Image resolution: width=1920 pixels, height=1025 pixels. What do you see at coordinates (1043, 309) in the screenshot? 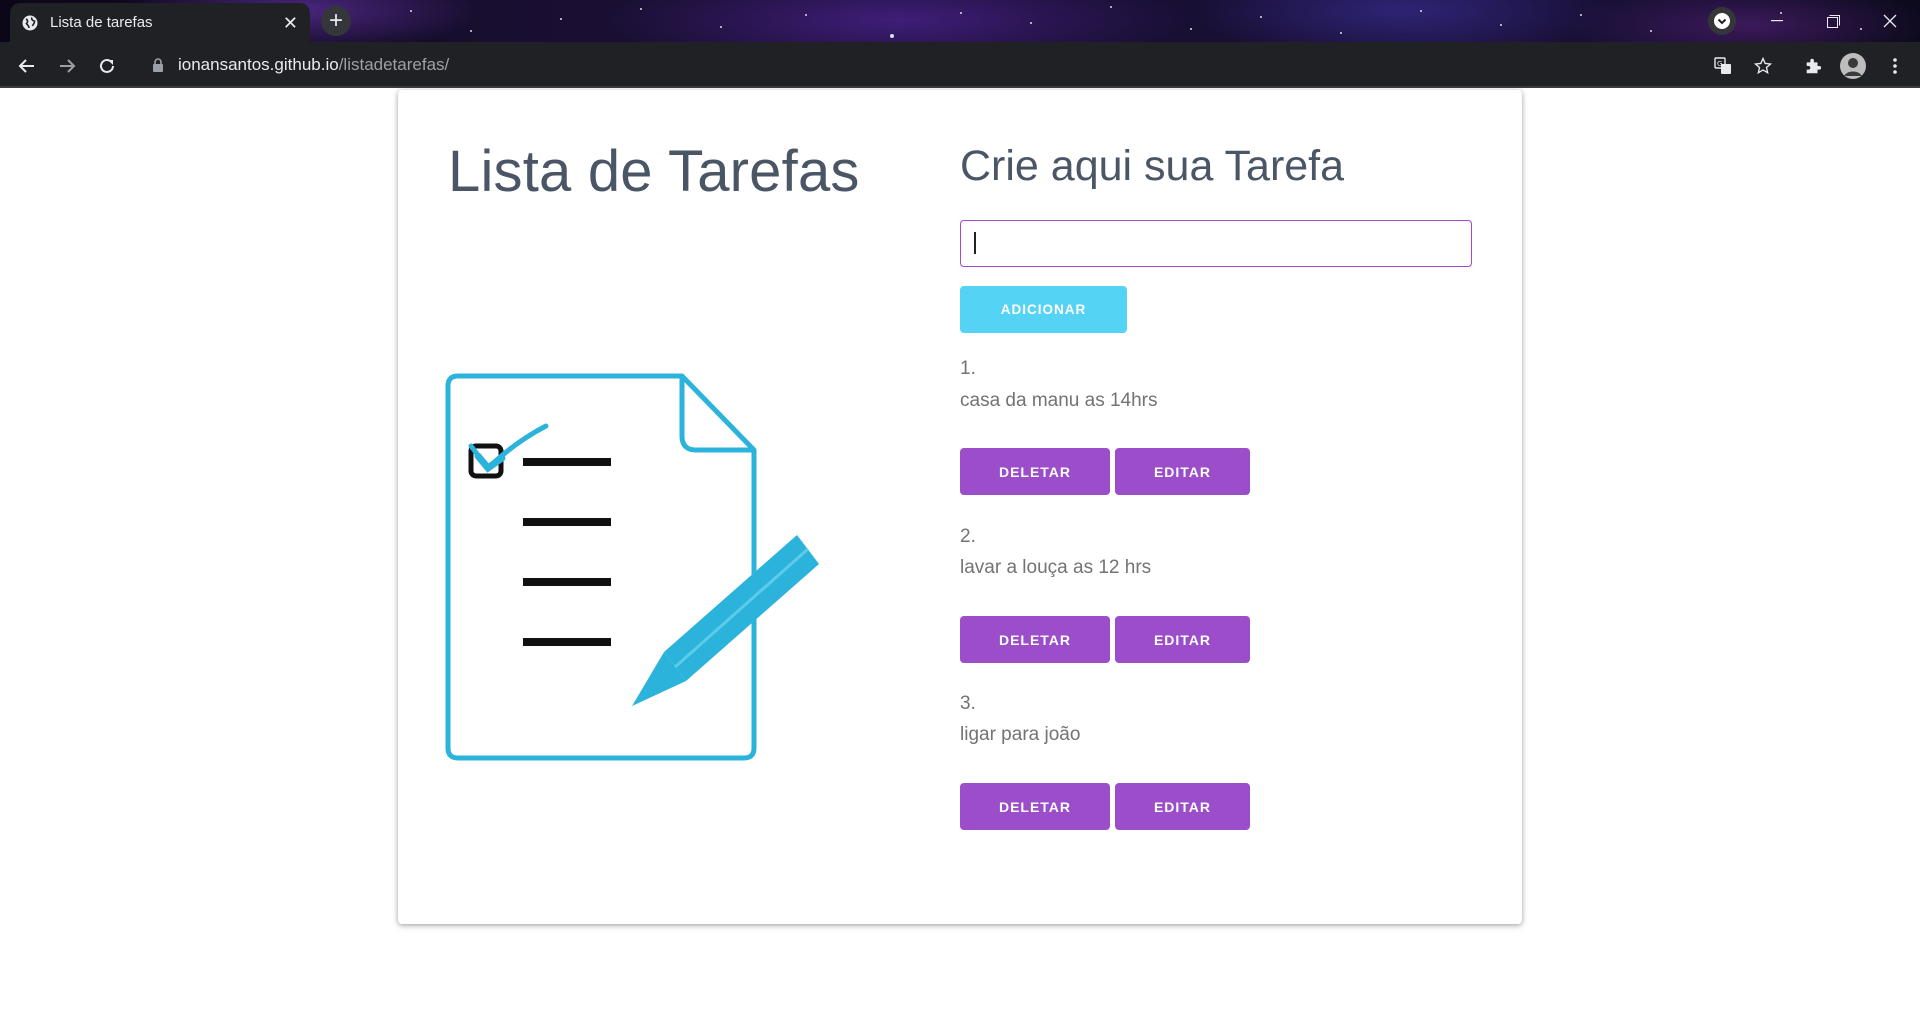
I see `add-task-button: ADICIONAR` at bounding box center [1043, 309].